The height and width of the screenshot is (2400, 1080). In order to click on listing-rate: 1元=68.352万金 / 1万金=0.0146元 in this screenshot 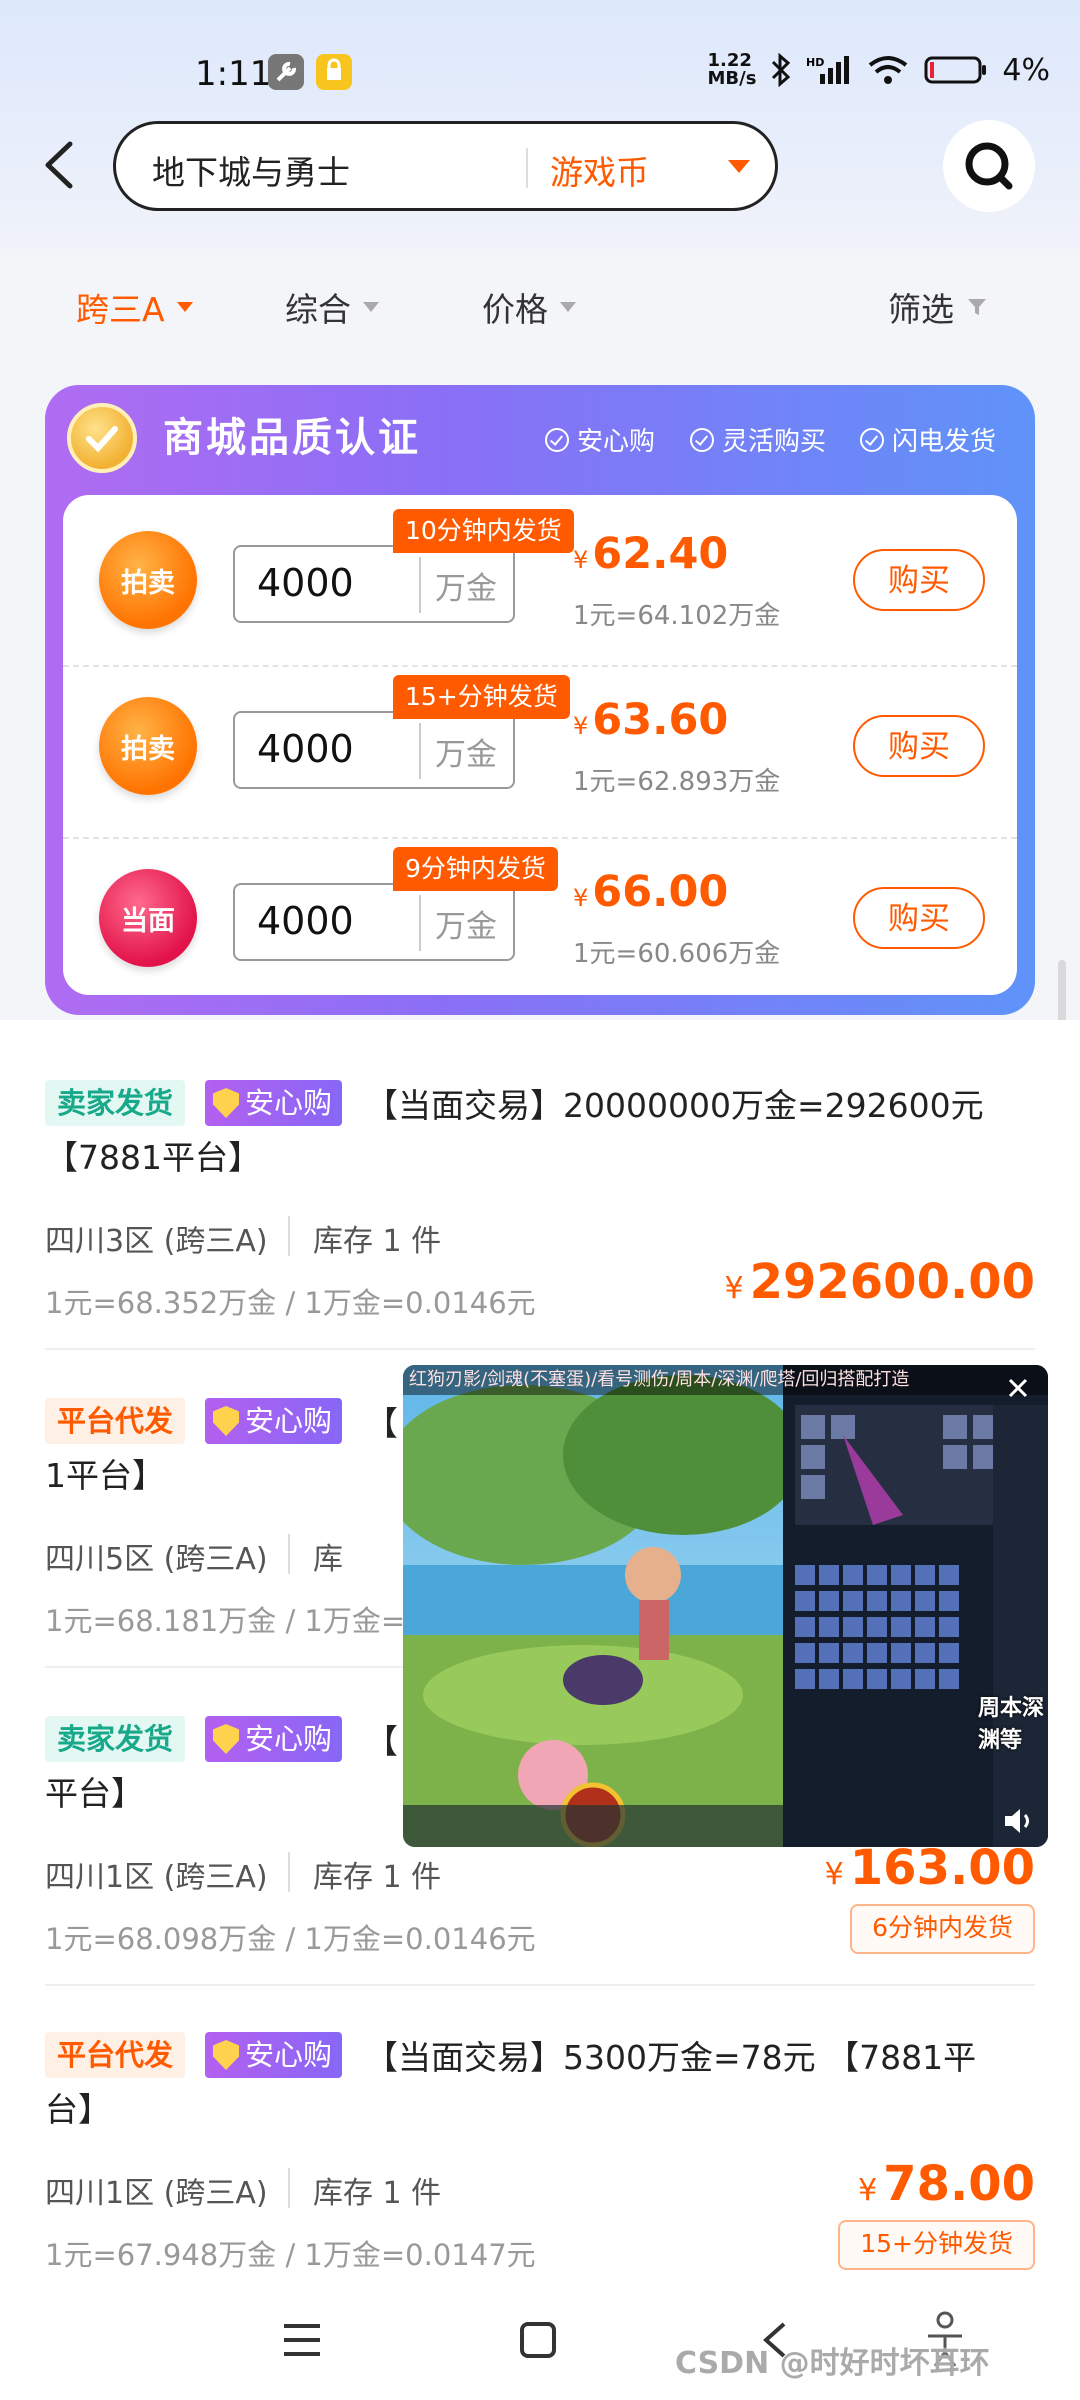, I will do `click(290, 1303)`.